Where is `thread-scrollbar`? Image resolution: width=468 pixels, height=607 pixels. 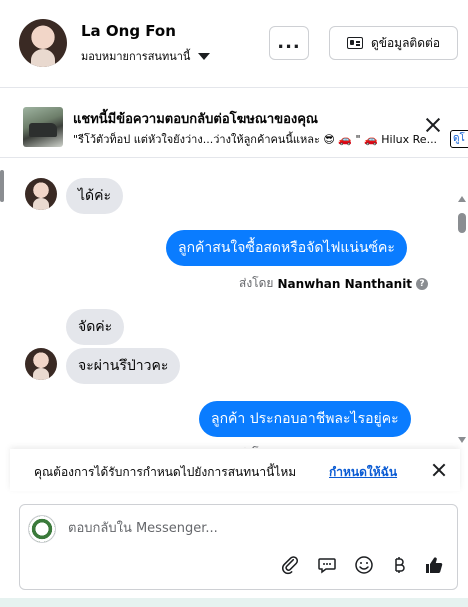
thread-scrollbar is located at coordinates (462, 305).